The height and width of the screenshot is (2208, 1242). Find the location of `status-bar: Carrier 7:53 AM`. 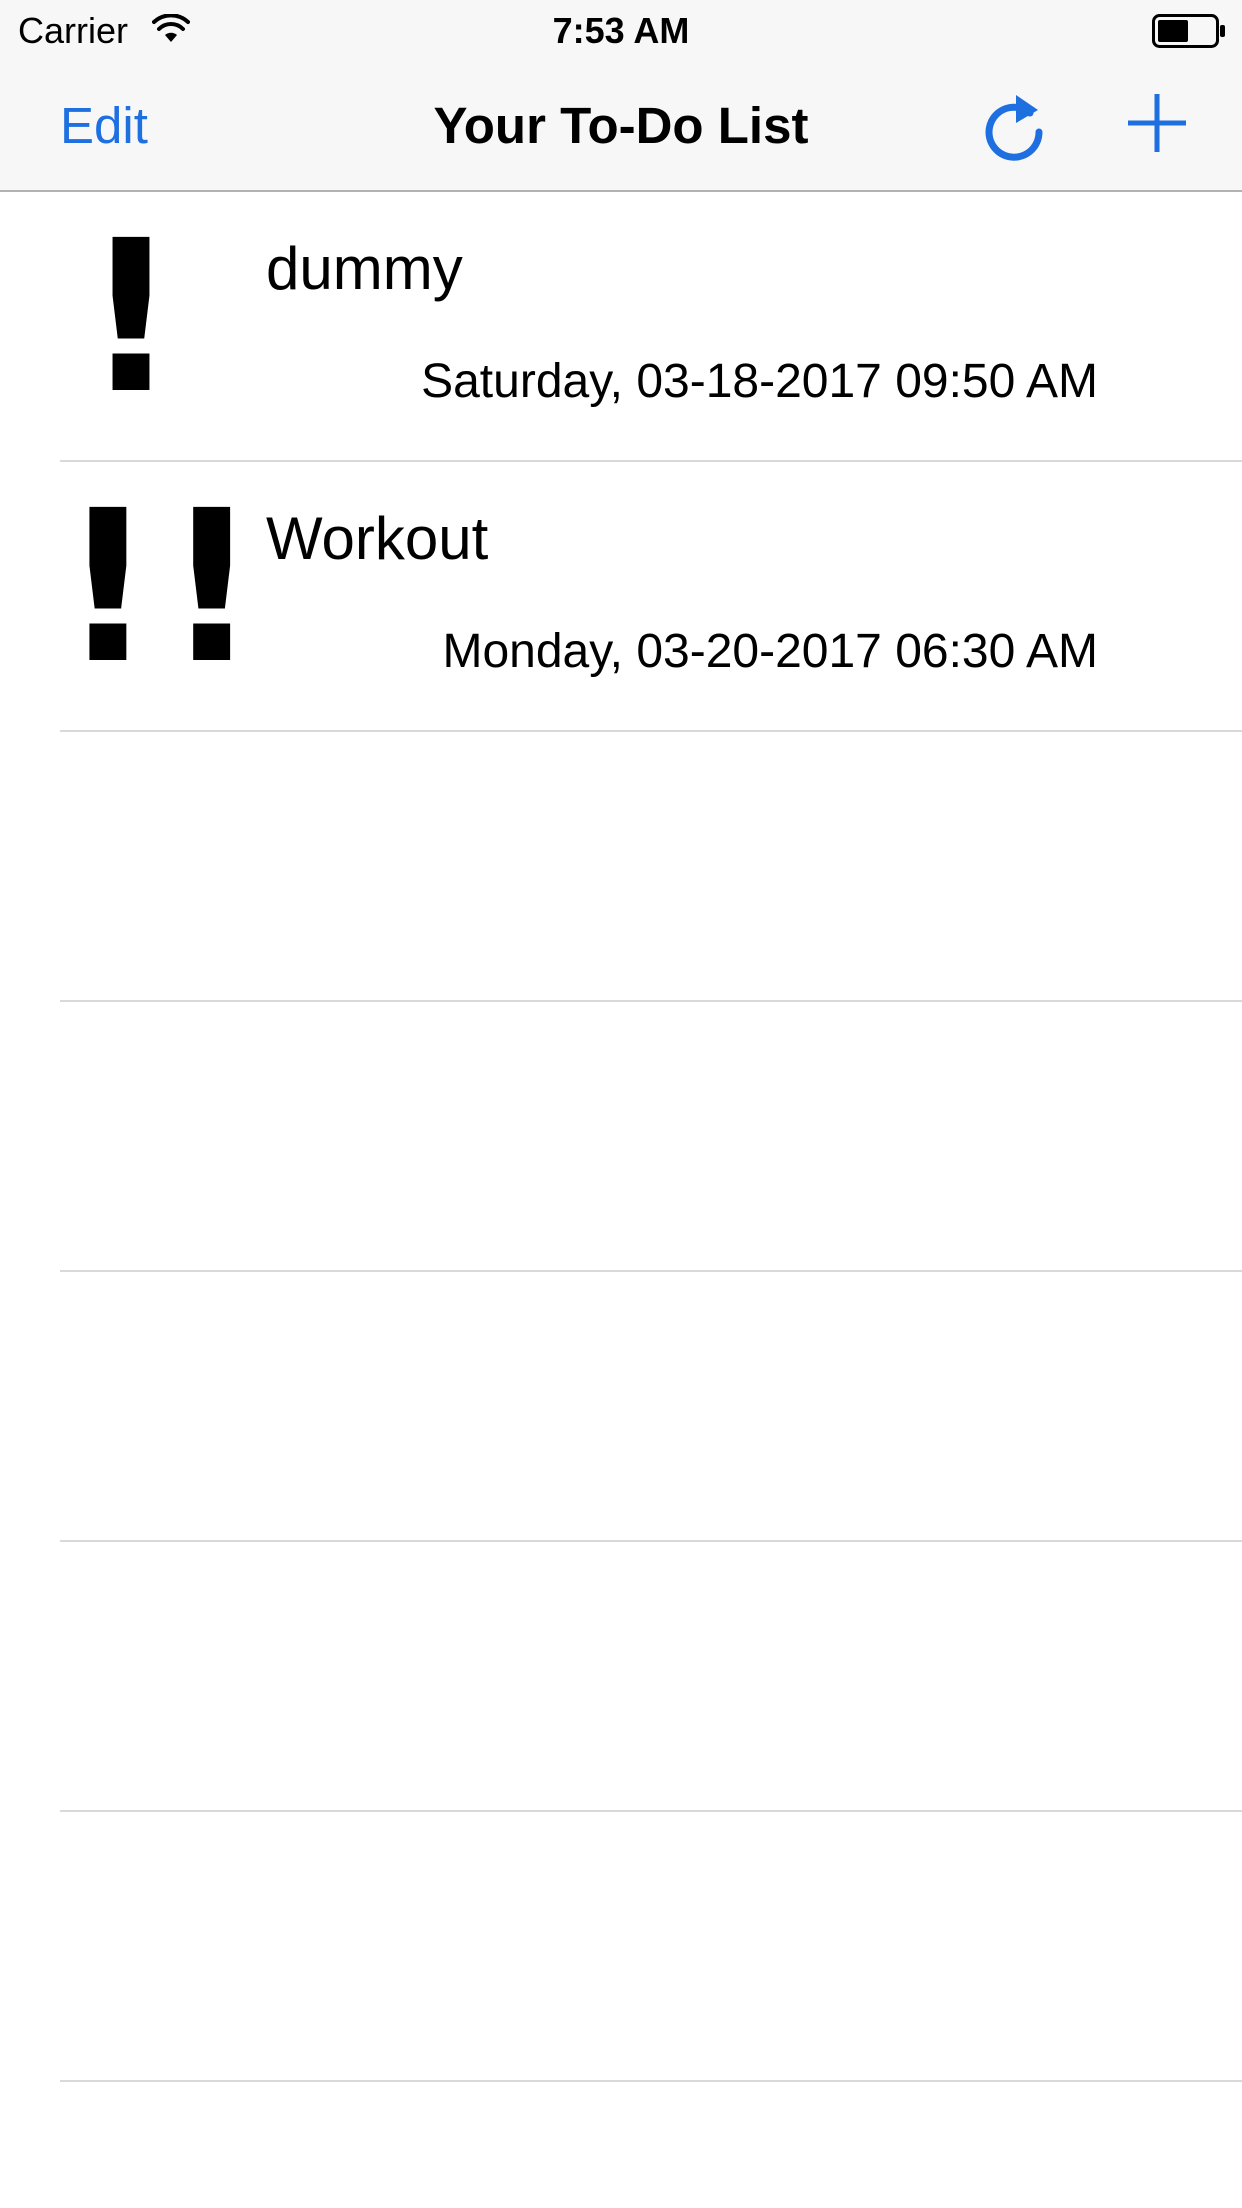

status-bar: Carrier 7:53 AM is located at coordinates (621, 30).